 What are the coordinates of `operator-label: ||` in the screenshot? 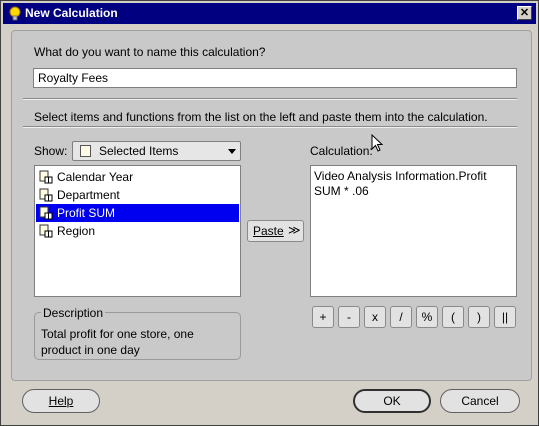 It's located at (505, 317).